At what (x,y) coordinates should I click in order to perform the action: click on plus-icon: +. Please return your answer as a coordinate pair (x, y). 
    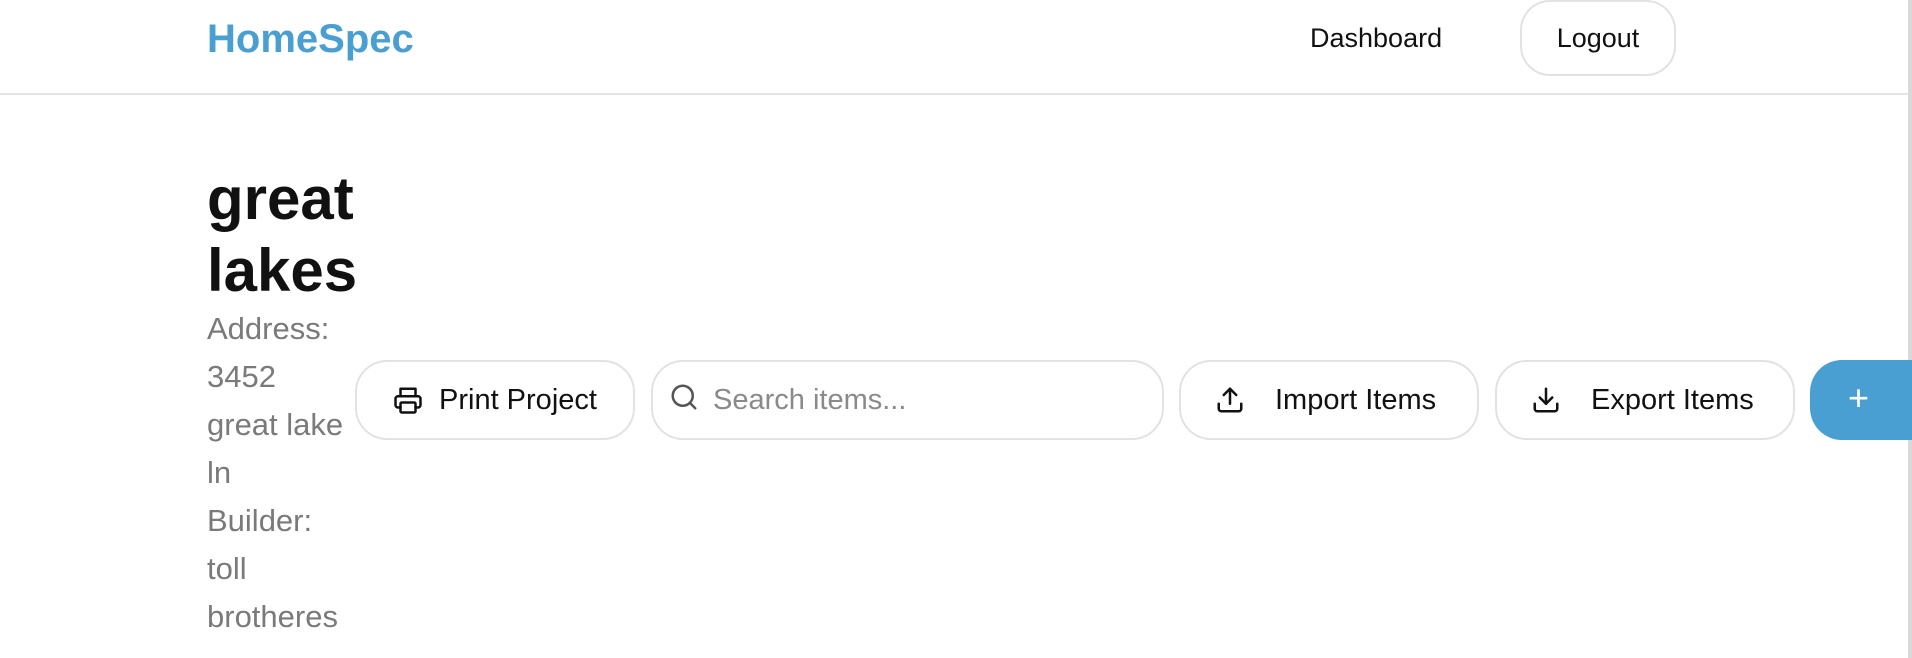
    Looking at the image, I should click on (1859, 397).